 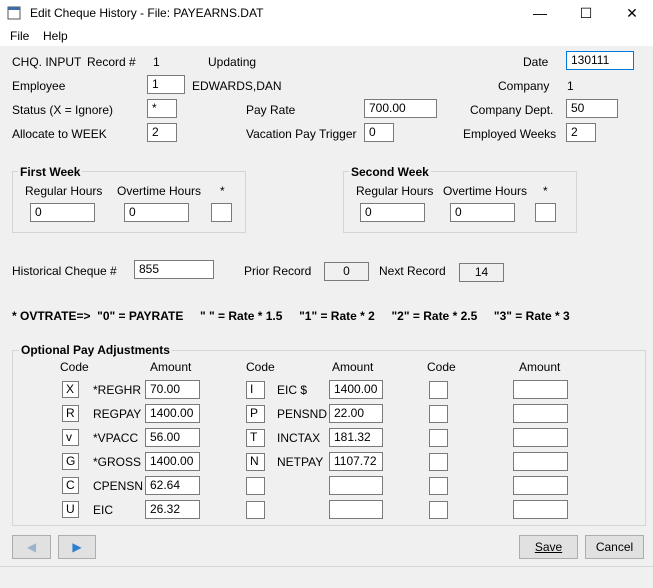 I want to click on adj-col1-code: X, so click(x=70, y=389).